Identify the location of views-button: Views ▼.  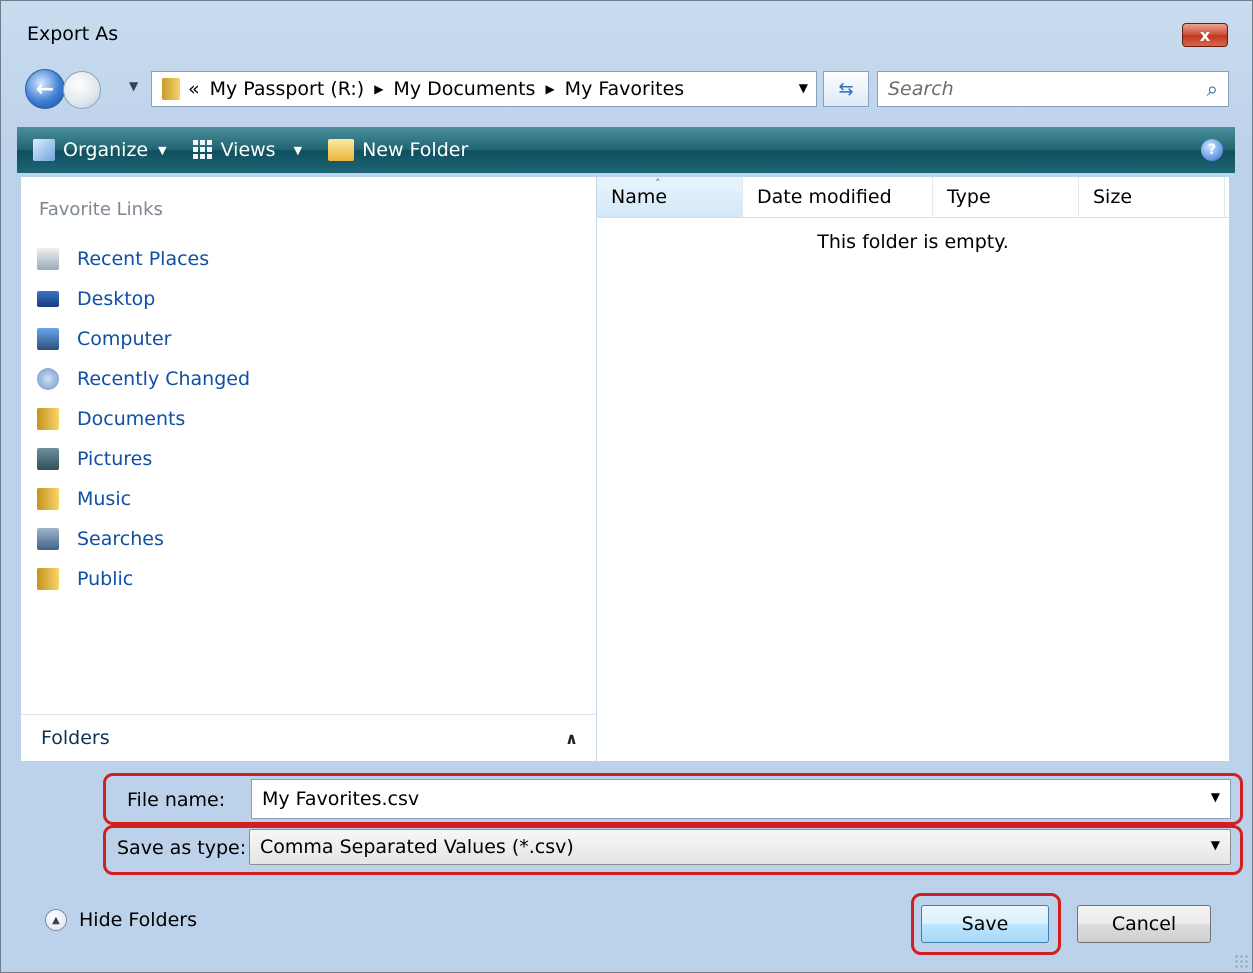
(247, 150).